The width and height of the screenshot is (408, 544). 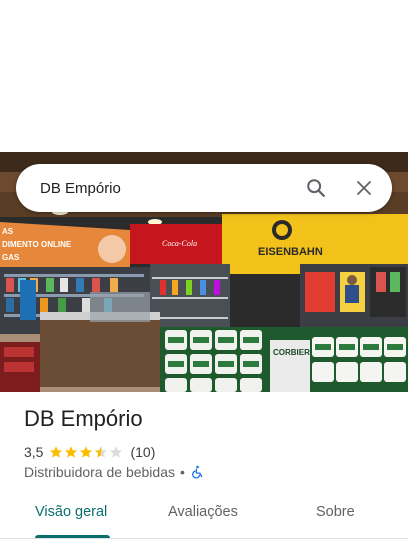 What do you see at coordinates (291, 352) in the screenshot?
I see `corbier-sign: CORBIER` at bounding box center [291, 352].